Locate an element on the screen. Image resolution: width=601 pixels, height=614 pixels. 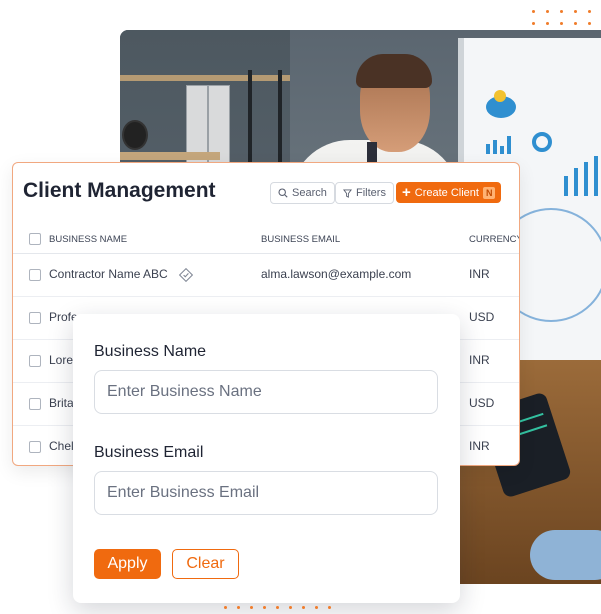
business-email-label: Business Email is located at coordinates (149, 452).